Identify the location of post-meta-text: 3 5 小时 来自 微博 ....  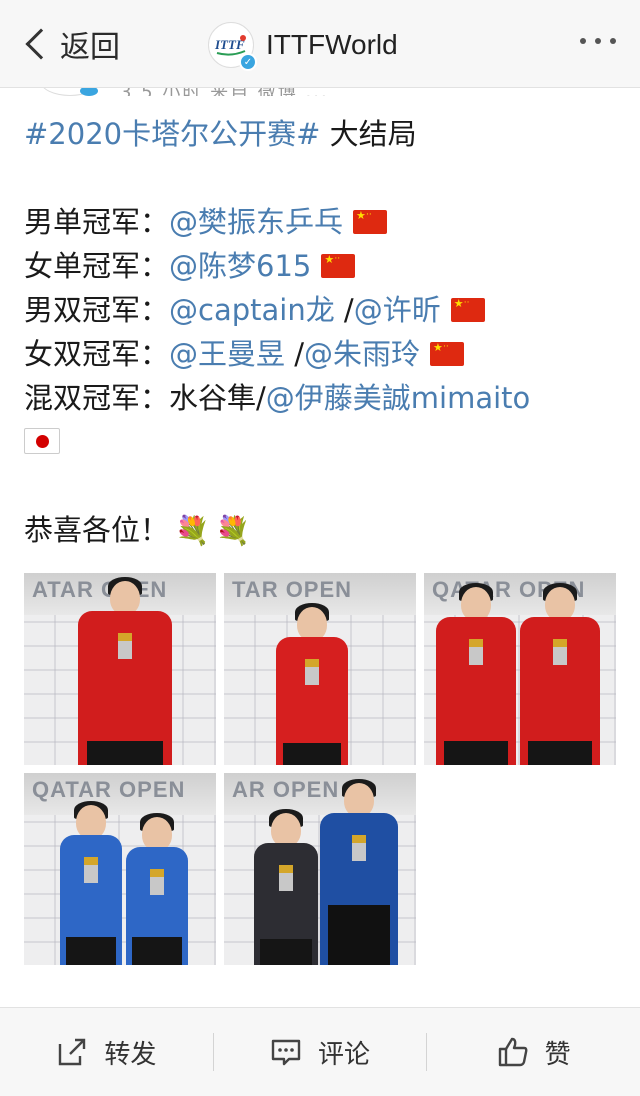
(224, 92).